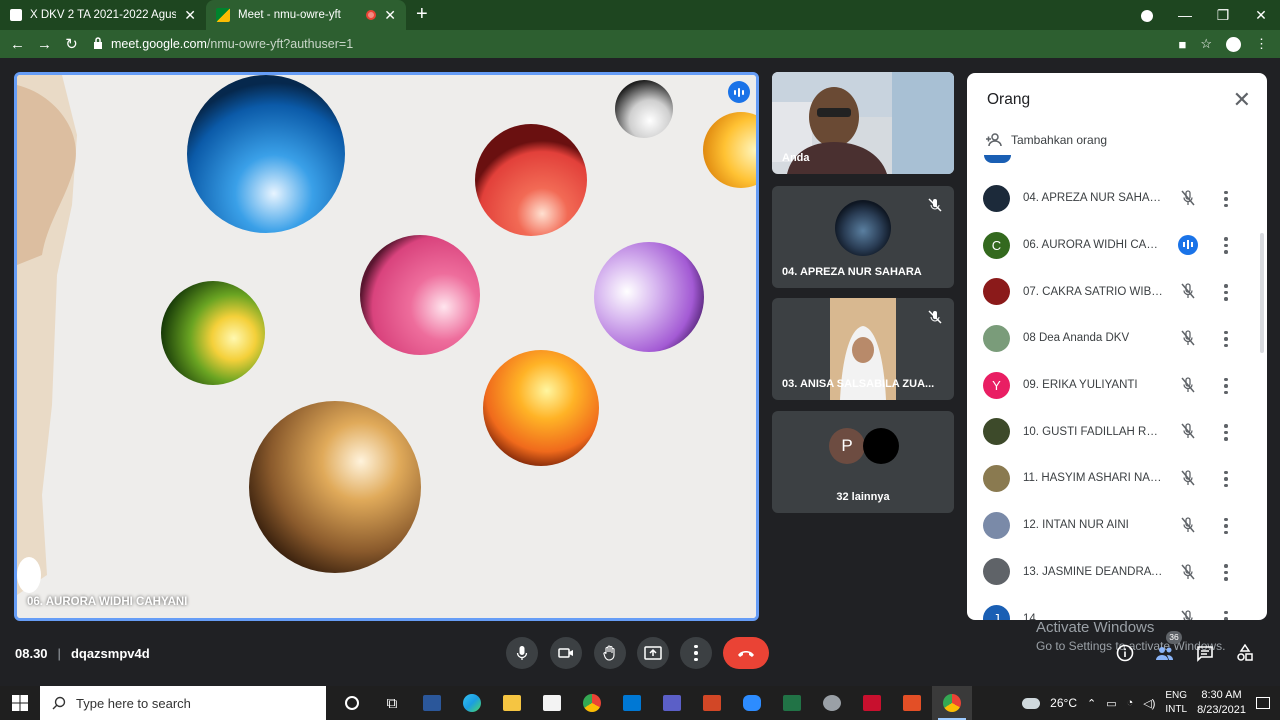 The image size is (1280, 720). I want to click on bookmark-star-icon: ☆, so click(1206, 44).